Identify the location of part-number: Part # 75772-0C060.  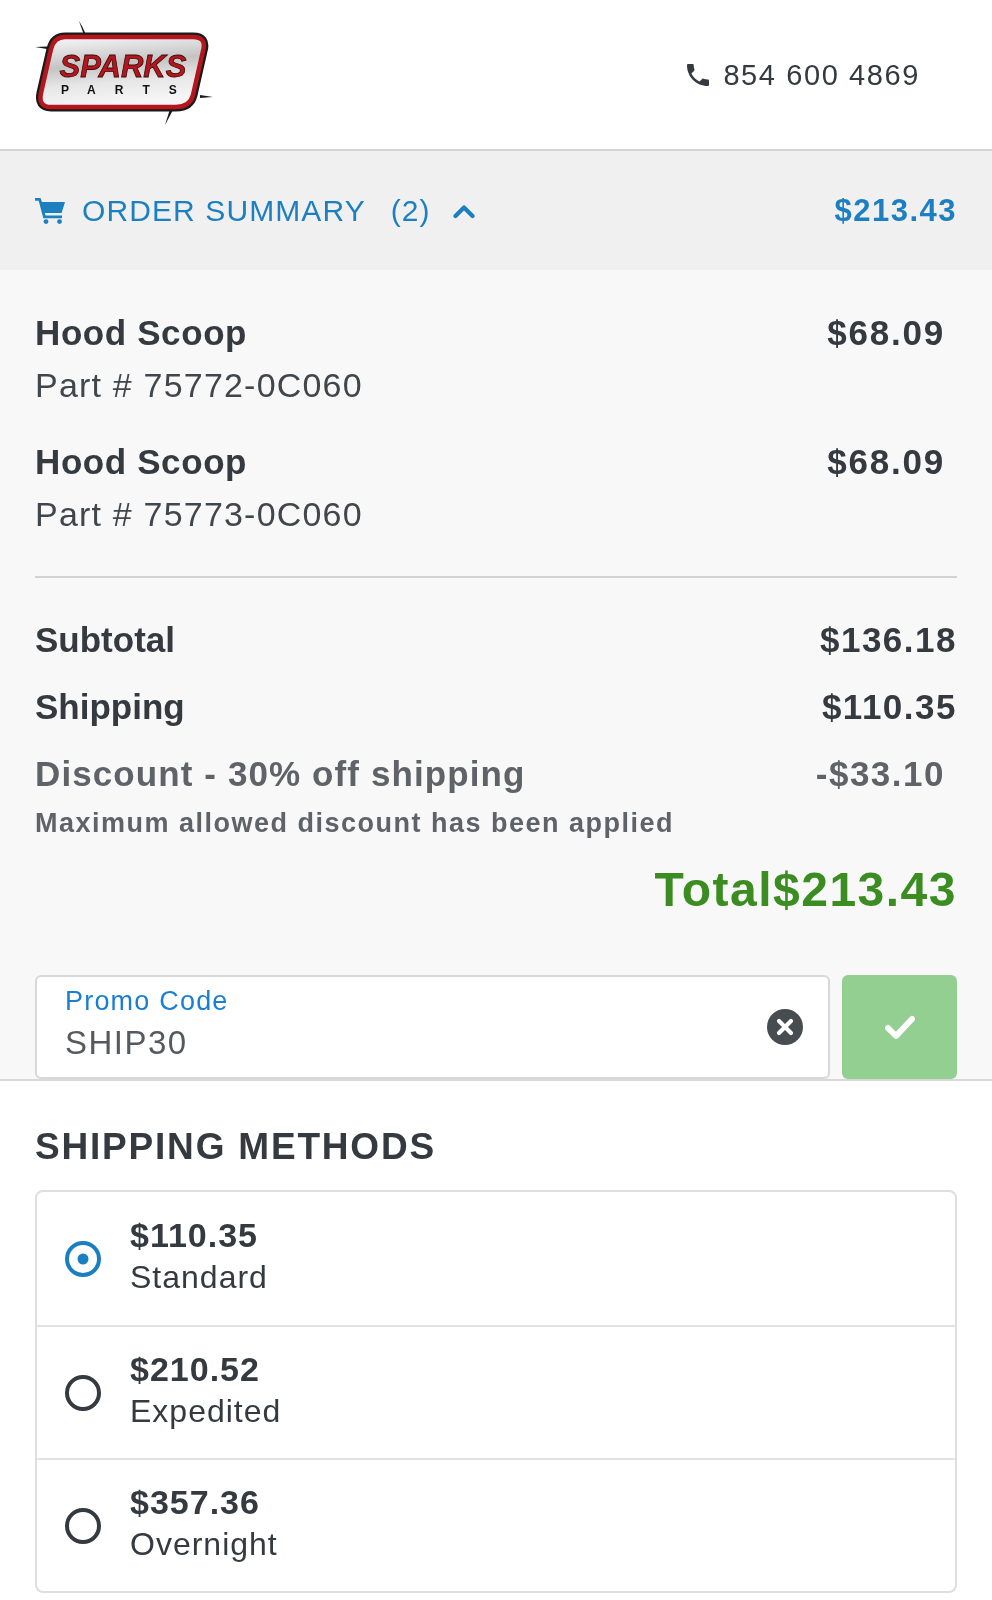
(199, 385).